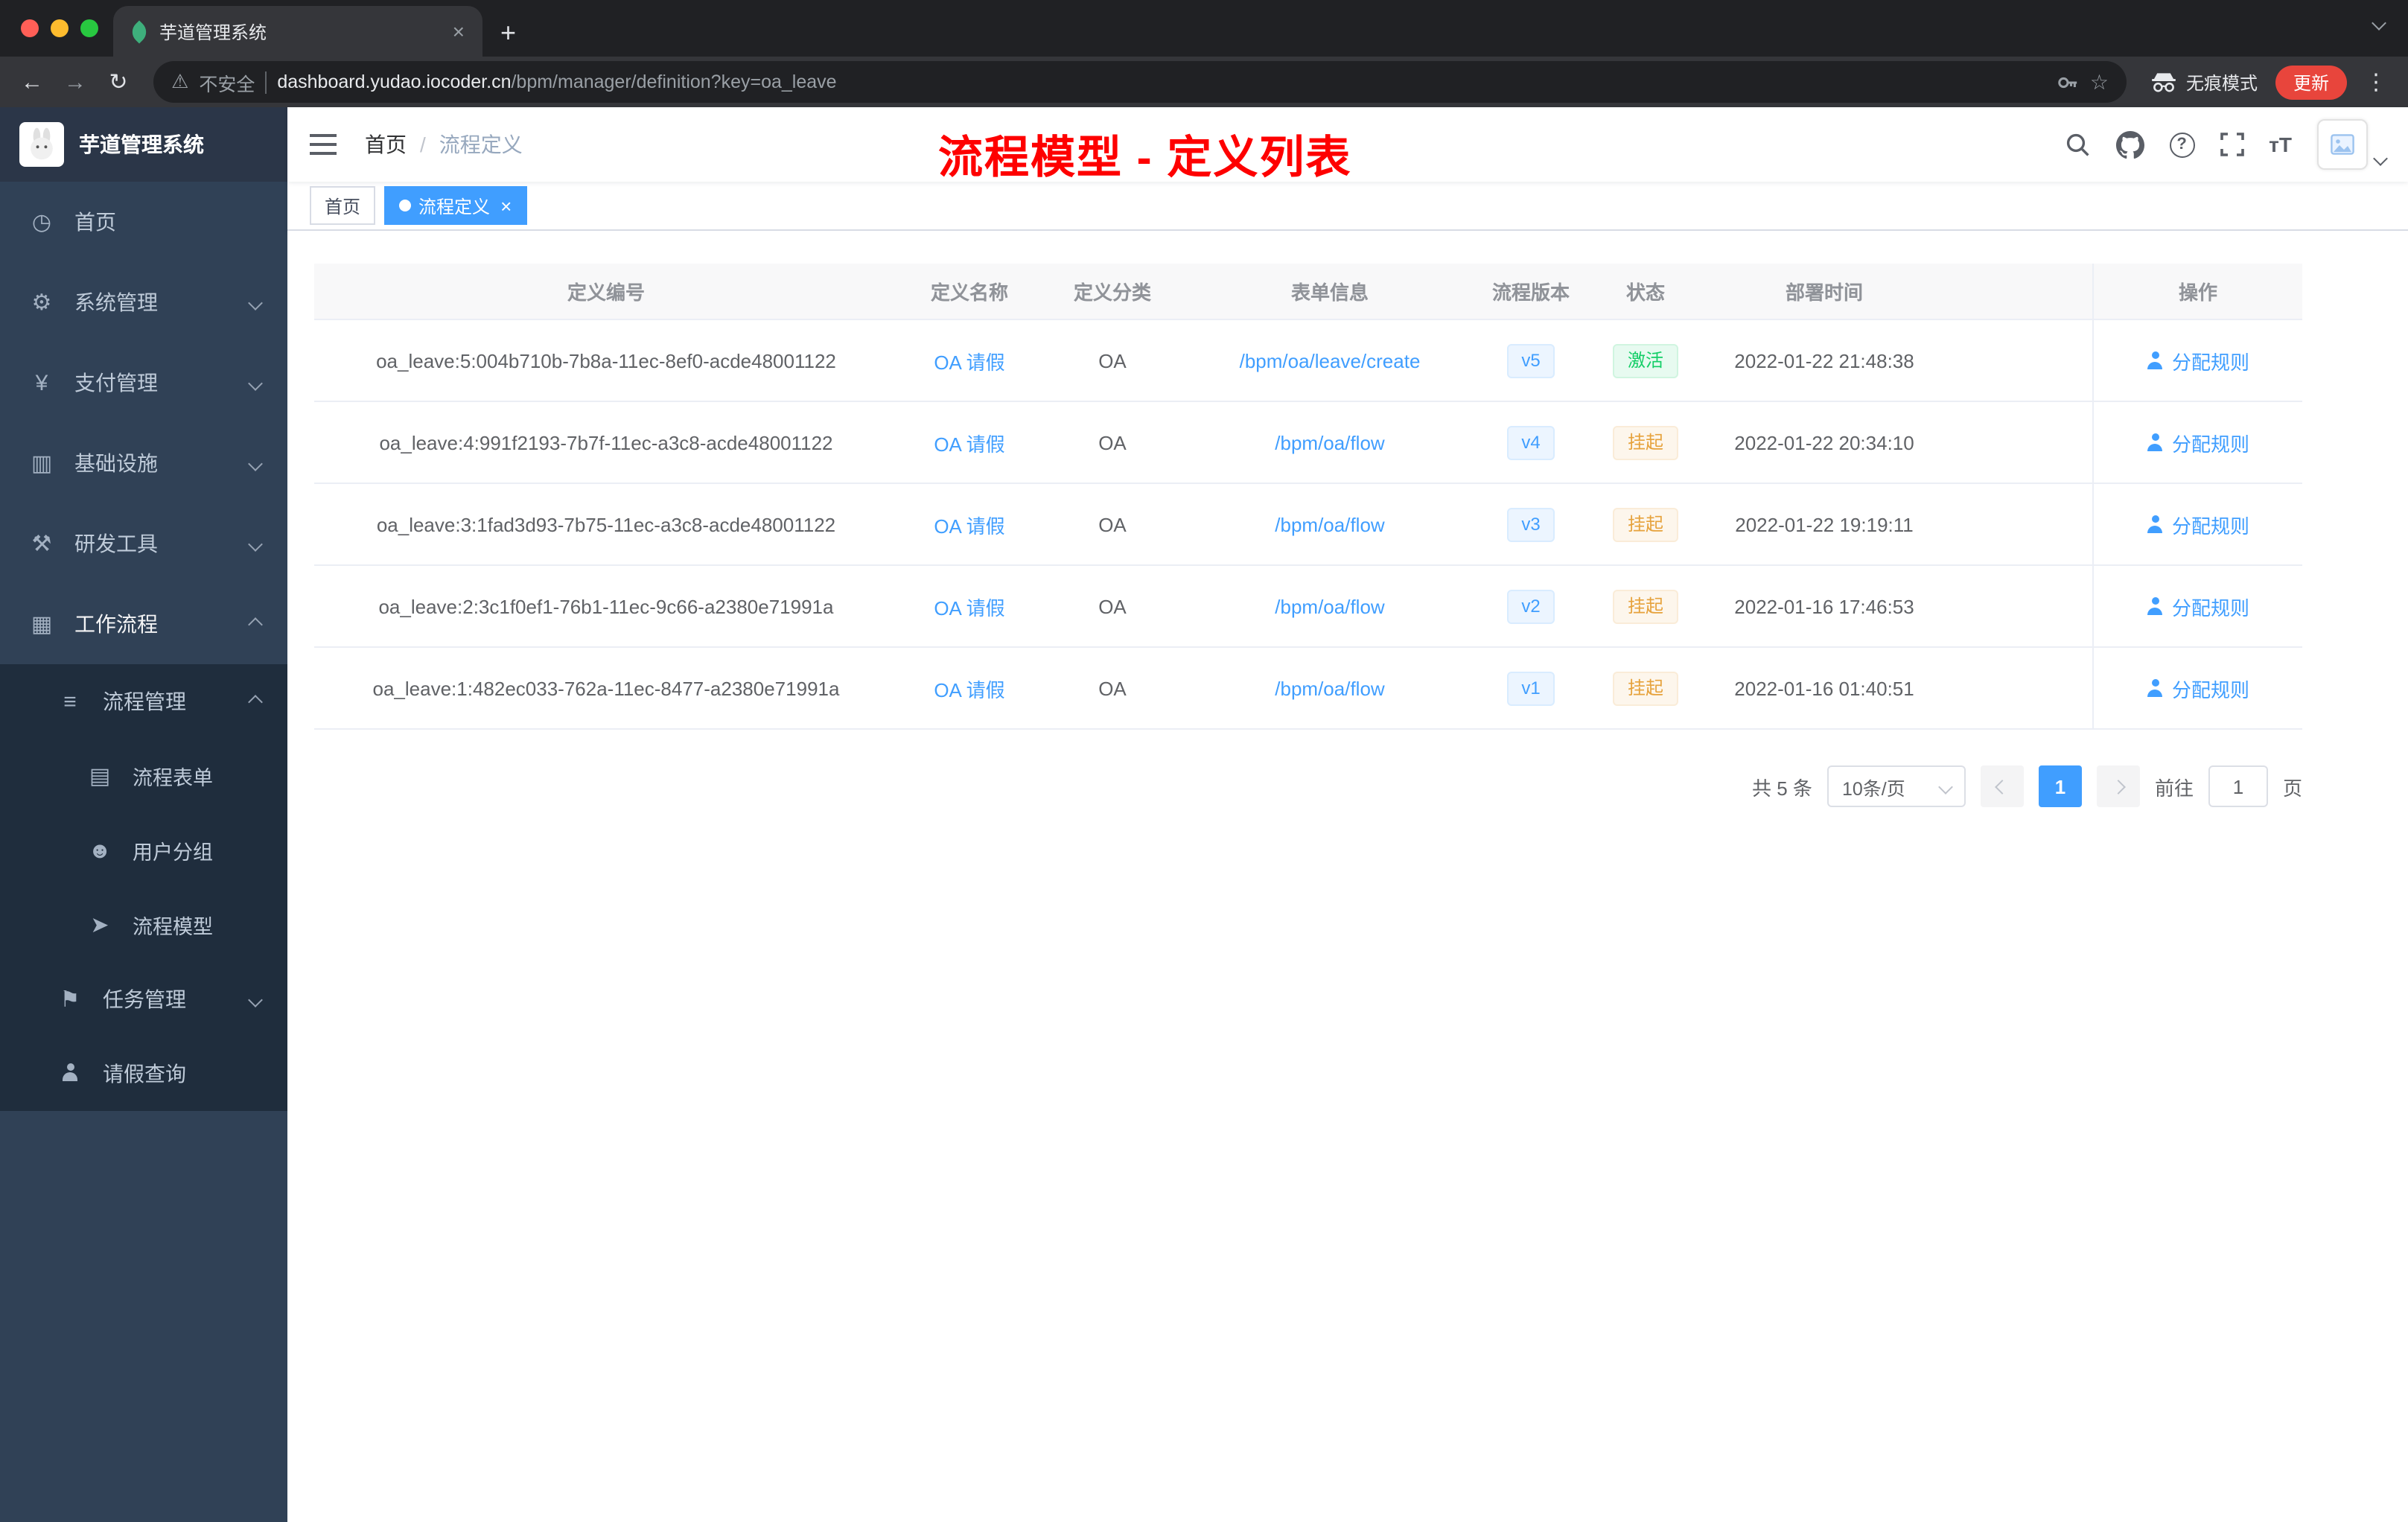 The height and width of the screenshot is (1522, 2408). What do you see at coordinates (325, 144) in the screenshot?
I see `sidebar-toggle-icon` at bounding box center [325, 144].